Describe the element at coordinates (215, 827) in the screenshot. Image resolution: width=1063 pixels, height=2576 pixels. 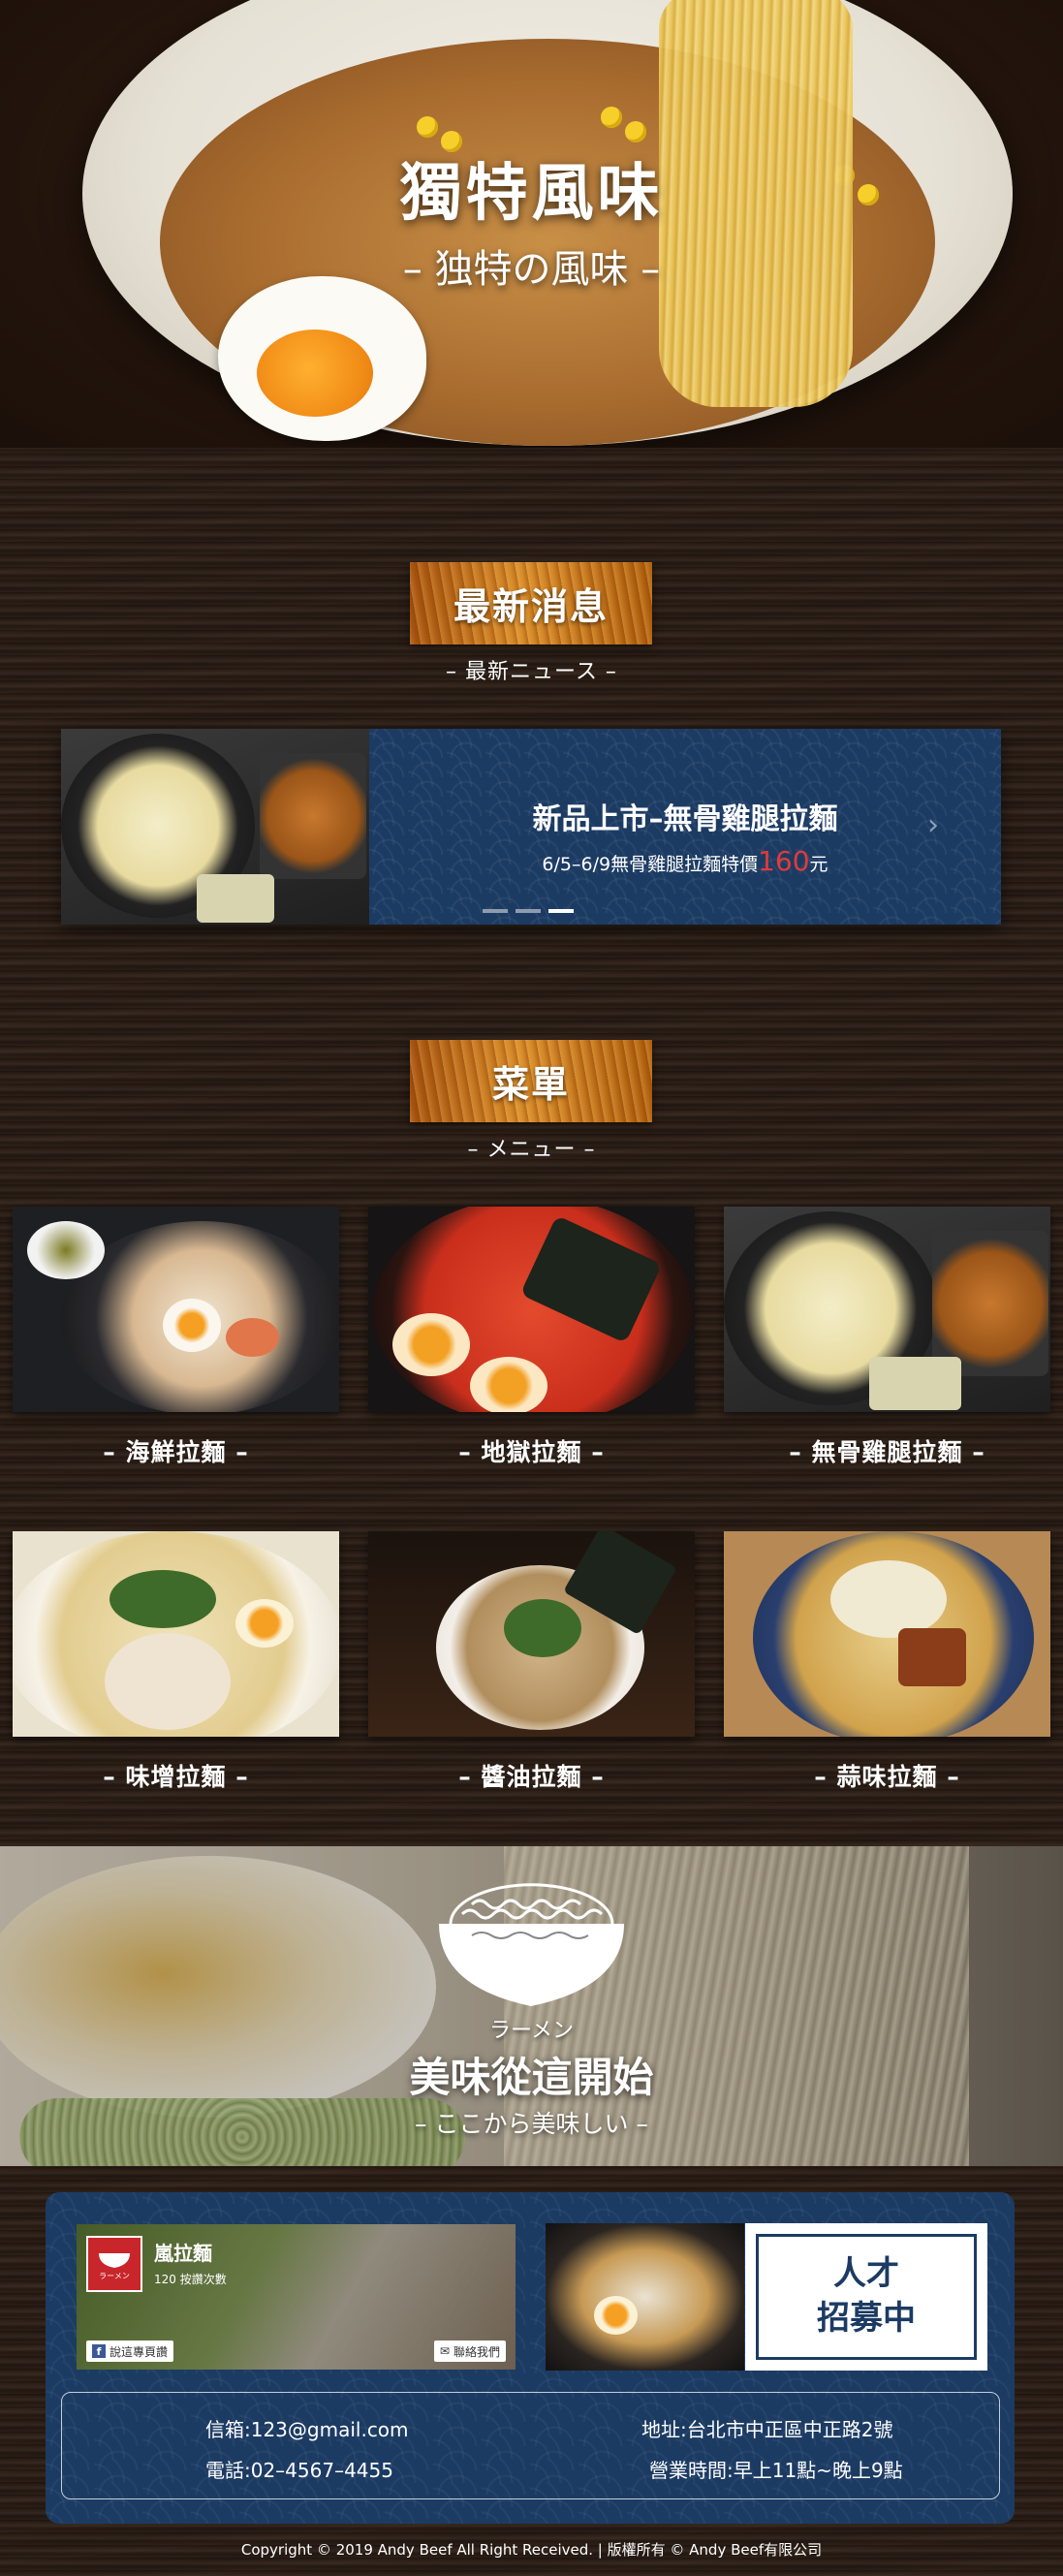
I see `news-photo` at that location.